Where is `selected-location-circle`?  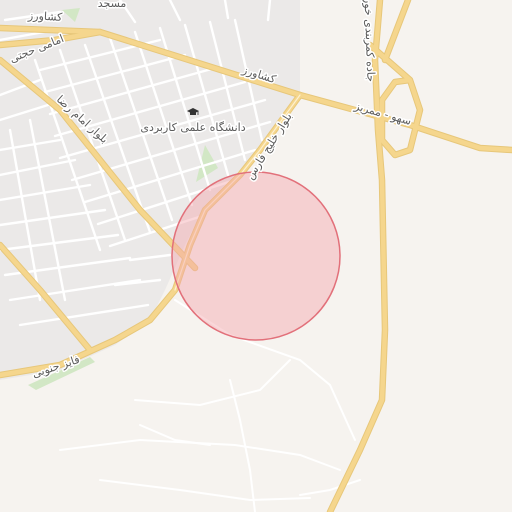 selected-location-circle is located at coordinates (256, 256).